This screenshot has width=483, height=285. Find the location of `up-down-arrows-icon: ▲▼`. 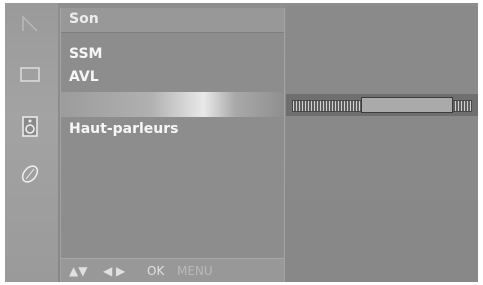

up-down-arrows-icon: ▲▼ is located at coordinates (78, 271).